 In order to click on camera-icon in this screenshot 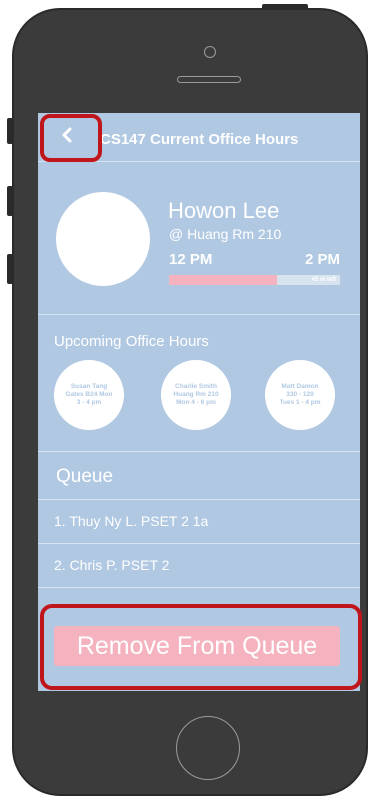, I will do `click(210, 52)`.